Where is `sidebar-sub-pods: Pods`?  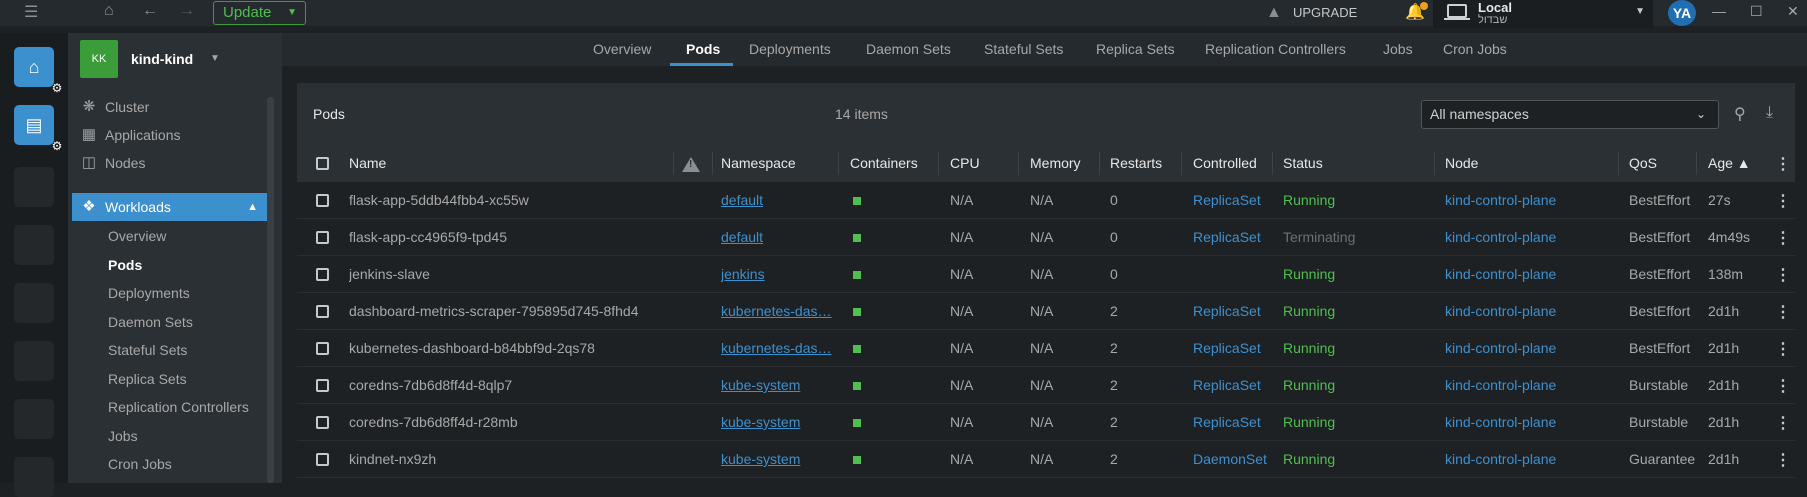 sidebar-sub-pods: Pods is located at coordinates (125, 265).